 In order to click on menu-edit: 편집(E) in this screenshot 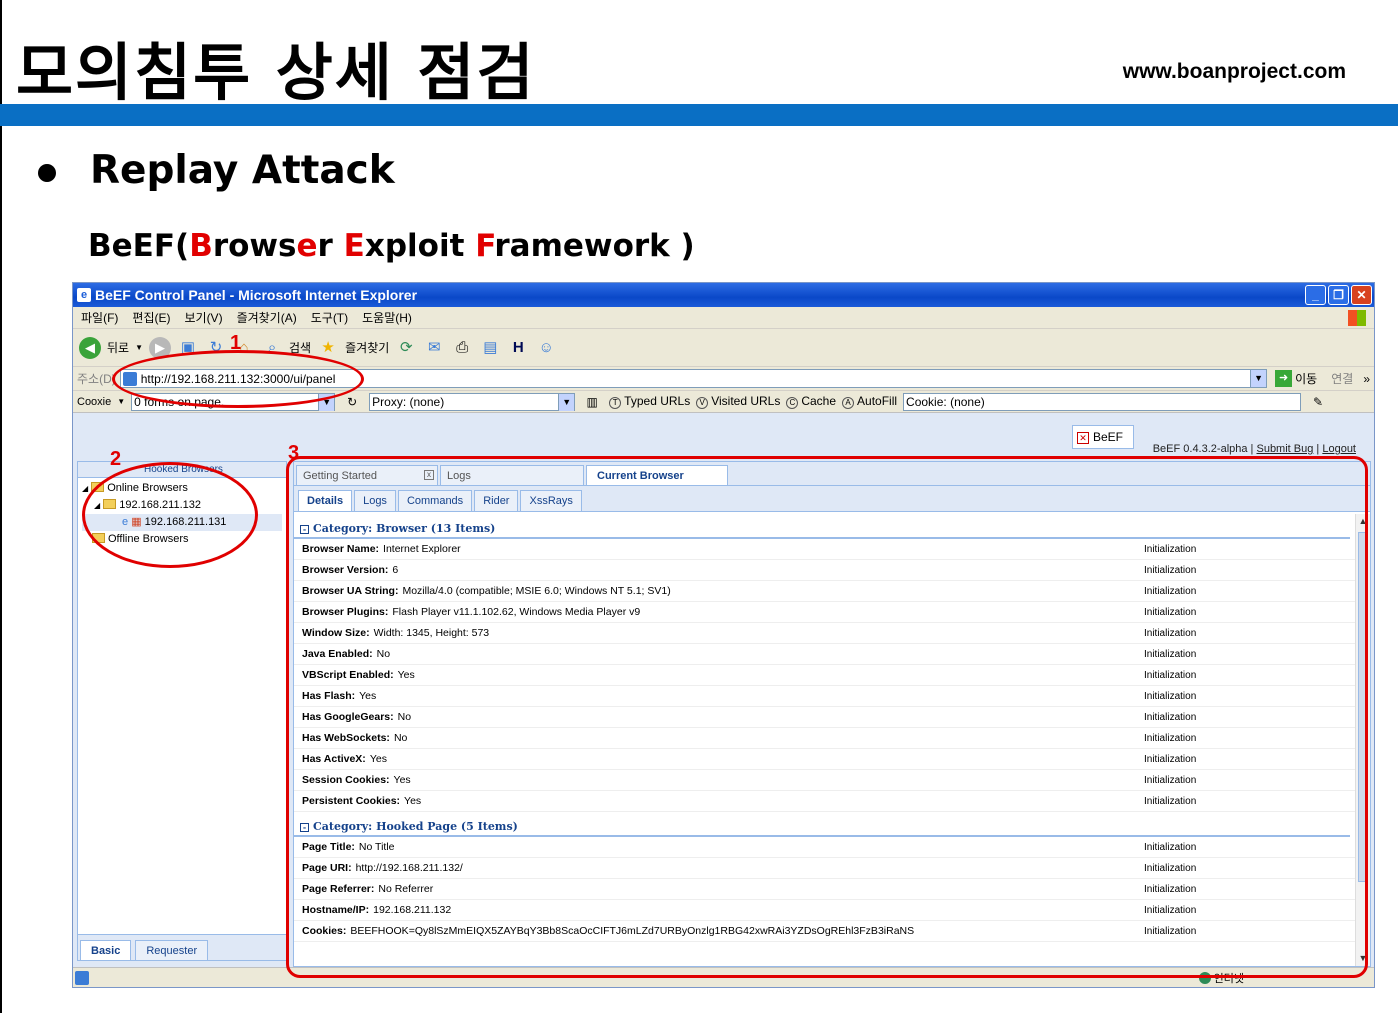, I will do `click(151, 317)`.